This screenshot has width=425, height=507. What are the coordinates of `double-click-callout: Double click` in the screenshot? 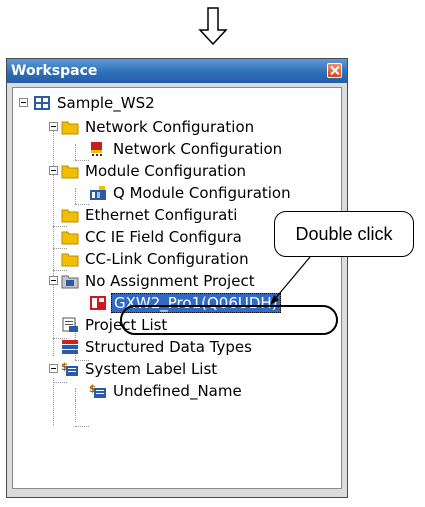 It's located at (344, 234).